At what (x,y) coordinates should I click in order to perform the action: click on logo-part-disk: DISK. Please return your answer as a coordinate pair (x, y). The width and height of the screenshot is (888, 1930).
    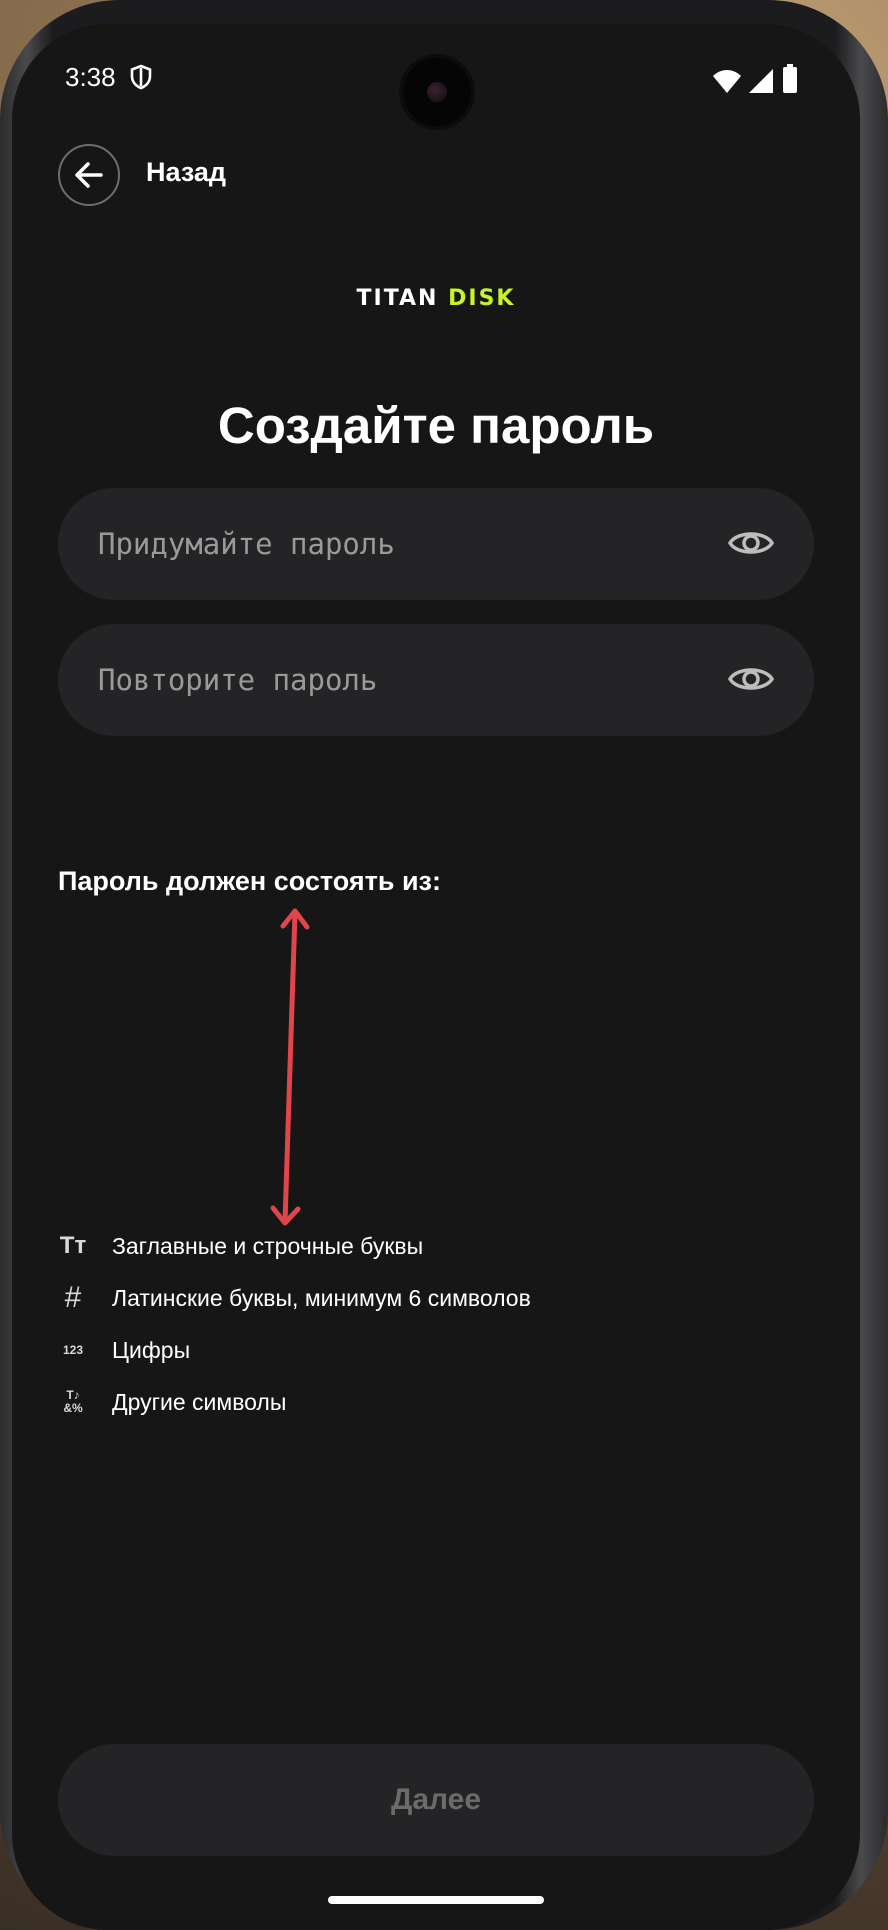
    Looking at the image, I should click on (482, 298).